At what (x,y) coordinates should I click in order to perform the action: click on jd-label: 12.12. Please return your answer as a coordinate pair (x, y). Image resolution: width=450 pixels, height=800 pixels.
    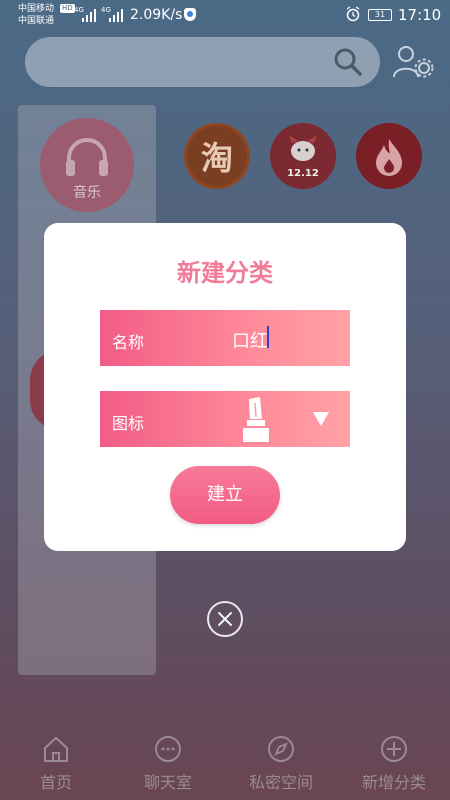
    Looking at the image, I should click on (303, 173).